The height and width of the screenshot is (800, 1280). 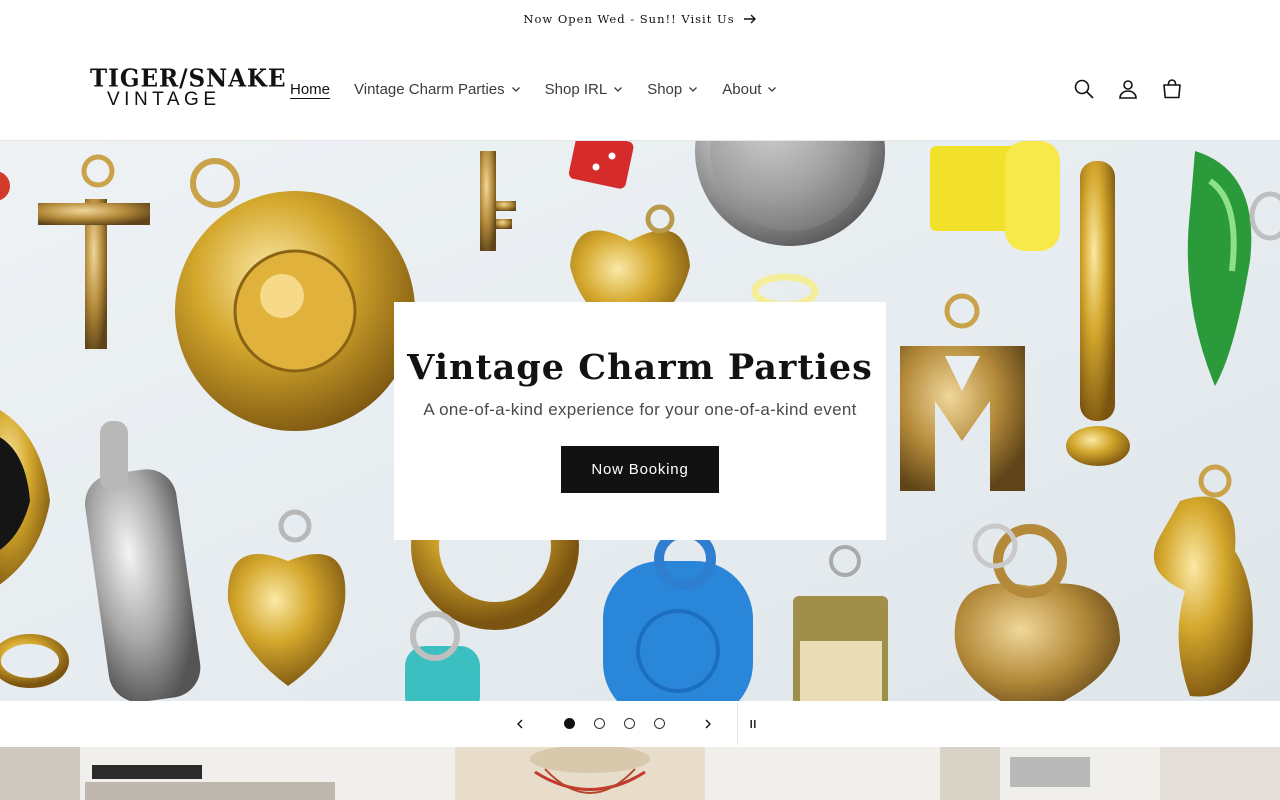 I want to click on cart-button, so click(x=1172, y=89).